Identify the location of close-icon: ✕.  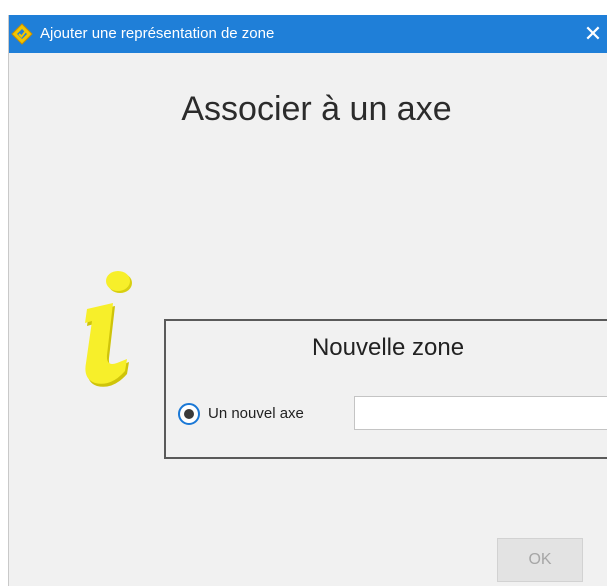
(592, 34).